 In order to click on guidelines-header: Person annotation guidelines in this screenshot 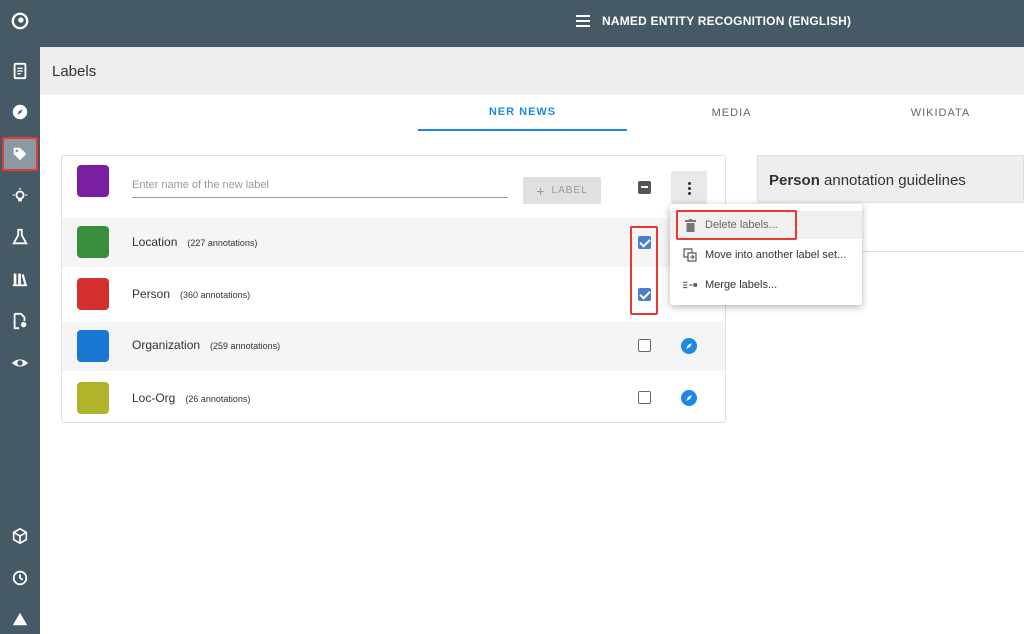, I will do `click(890, 179)`.